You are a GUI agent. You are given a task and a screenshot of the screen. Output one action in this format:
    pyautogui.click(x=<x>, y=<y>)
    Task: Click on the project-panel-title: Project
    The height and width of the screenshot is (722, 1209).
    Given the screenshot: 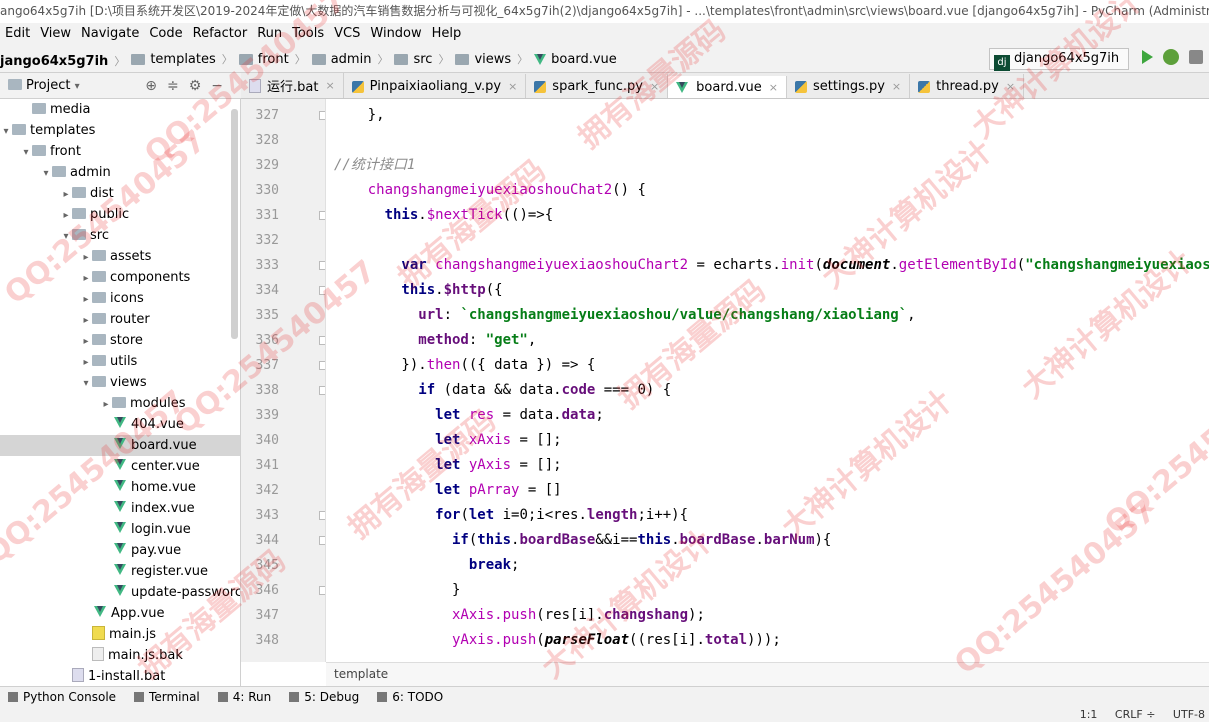 What is the action you would take?
    pyautogui.click(x=48, y=85)
    